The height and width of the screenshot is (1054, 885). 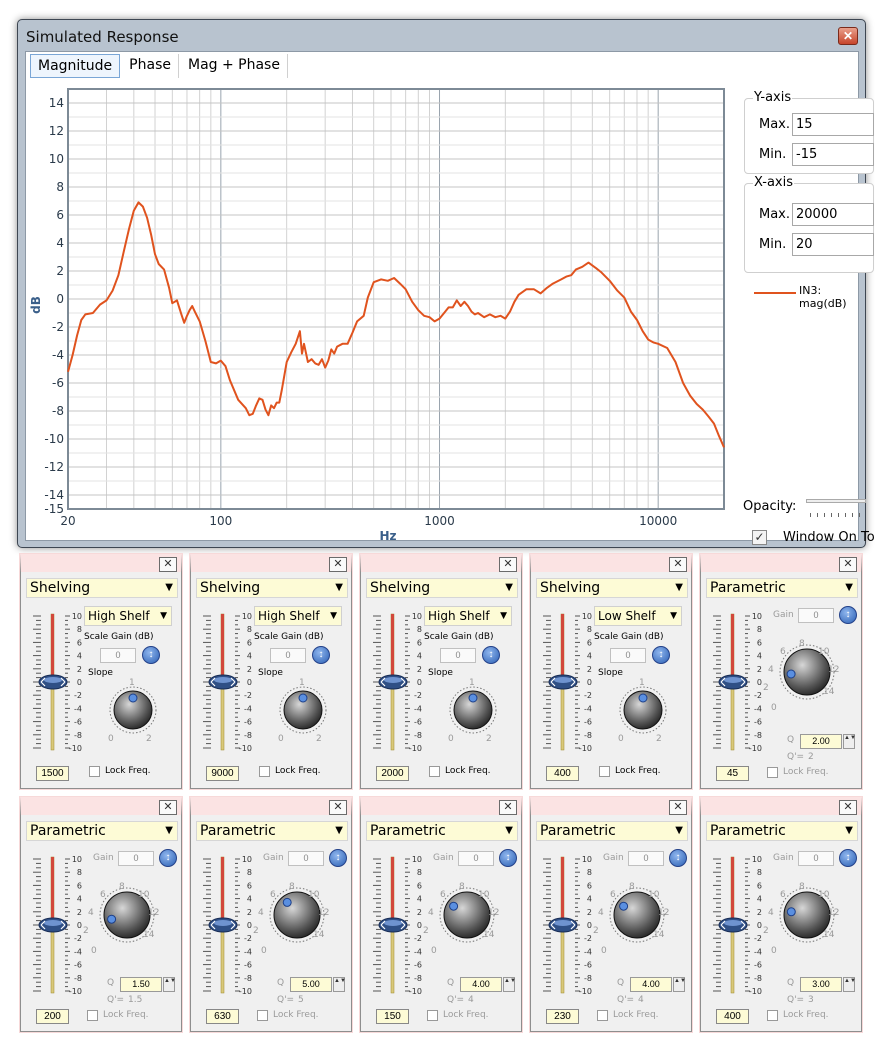 I want to click on frequency-value: 200, so click(x=52, y=1016).